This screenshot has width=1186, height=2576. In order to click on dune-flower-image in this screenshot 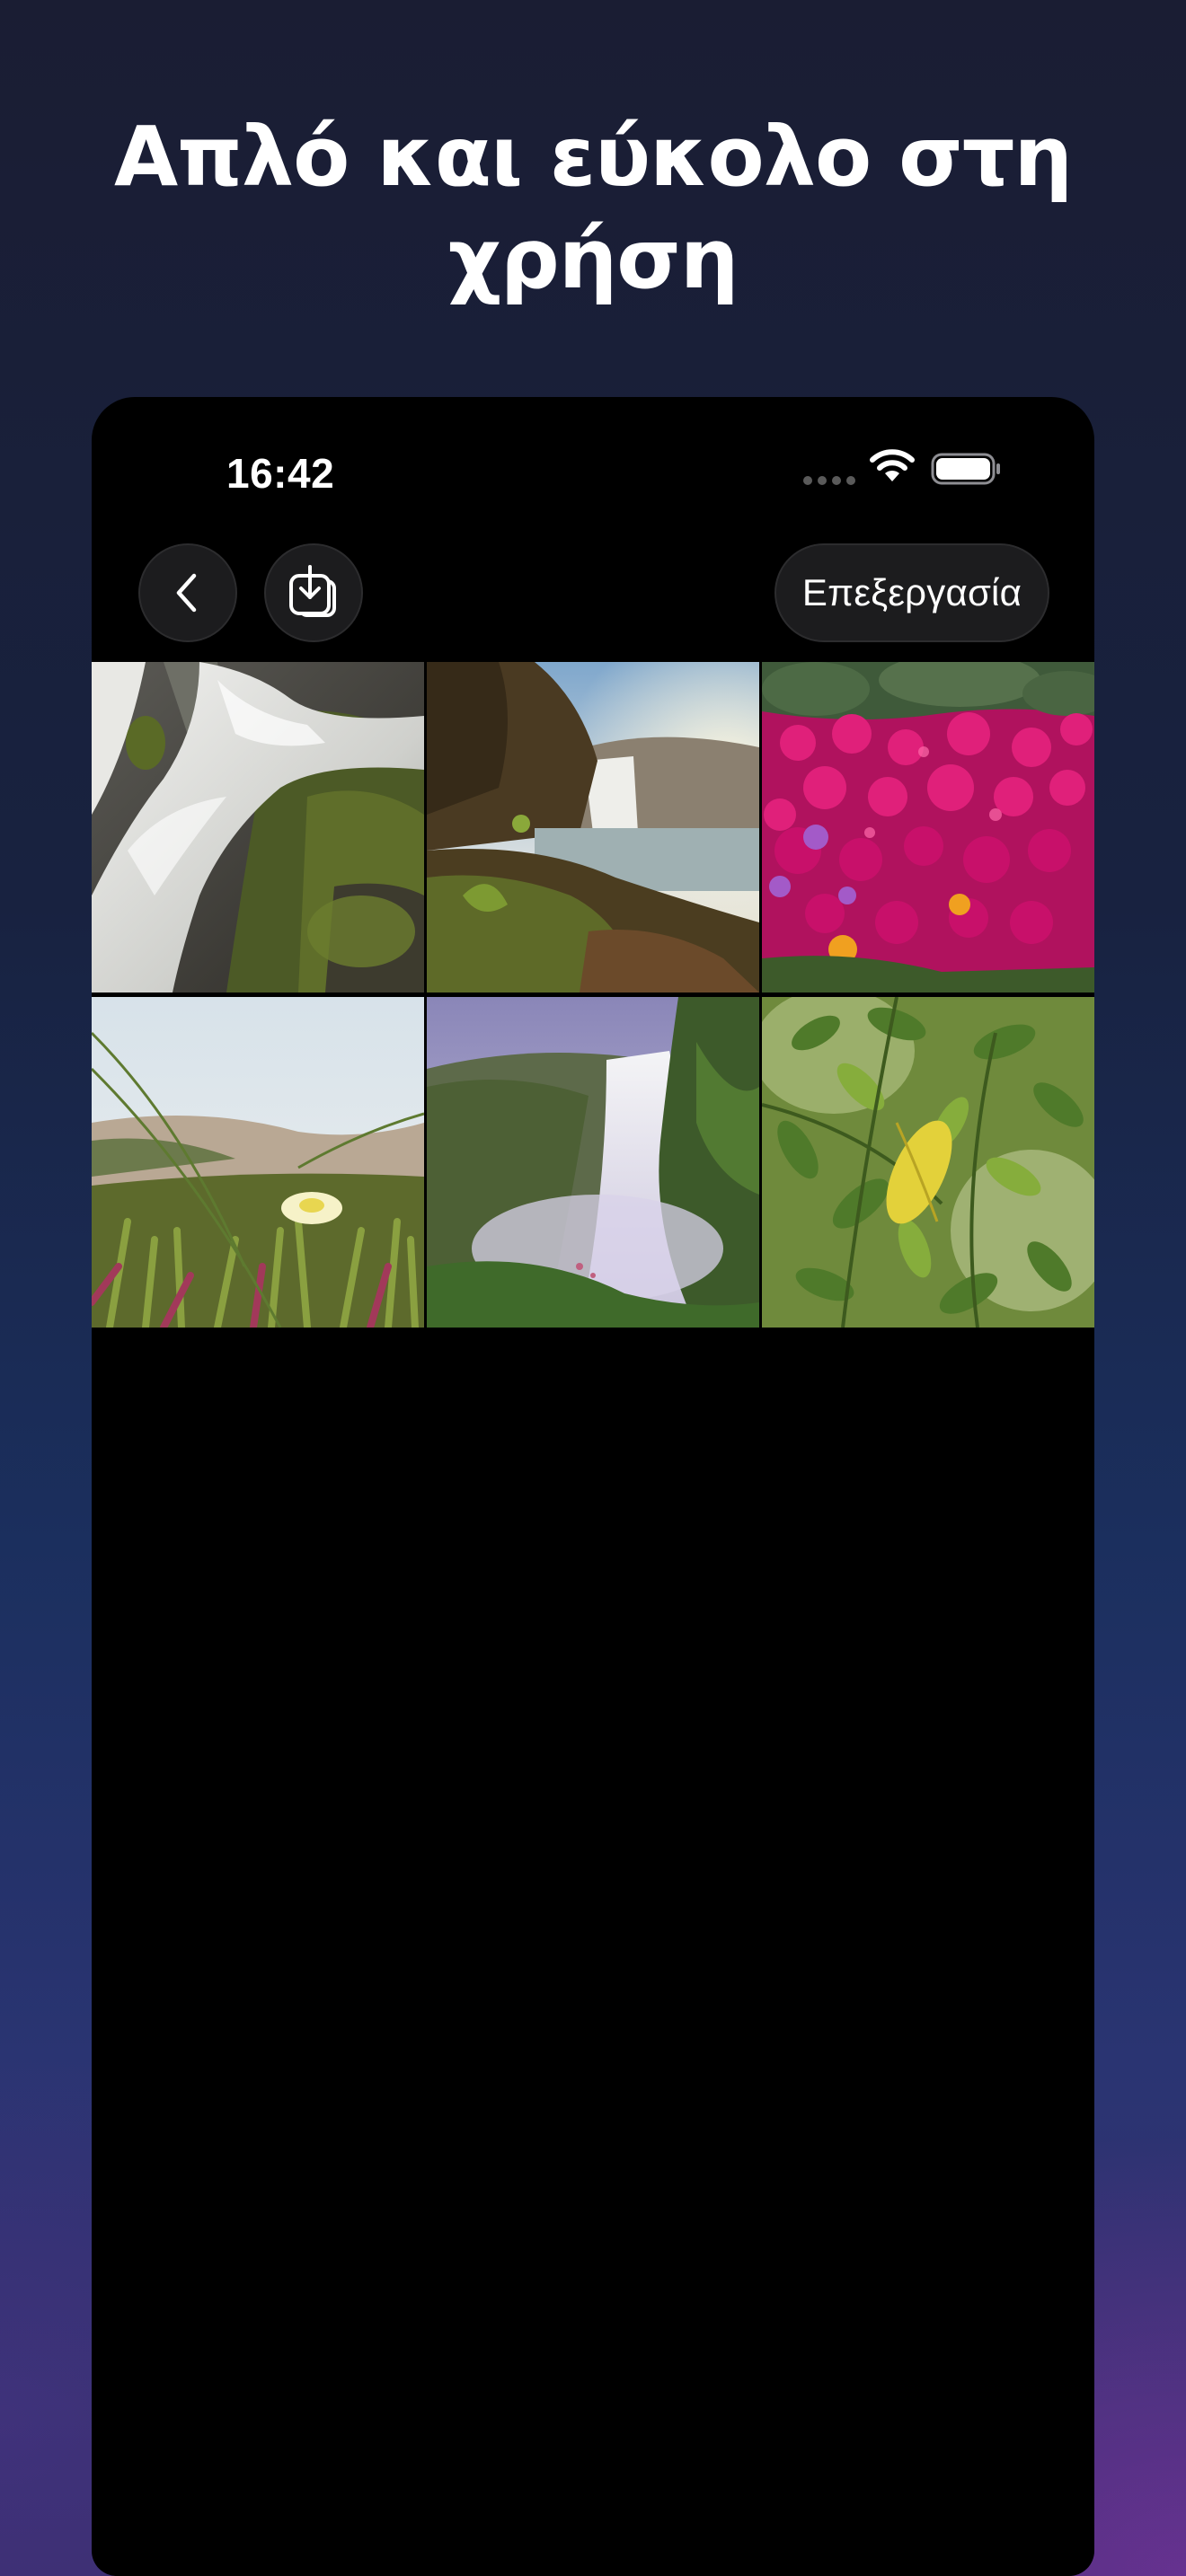, I will do `click(258, 1162)`.